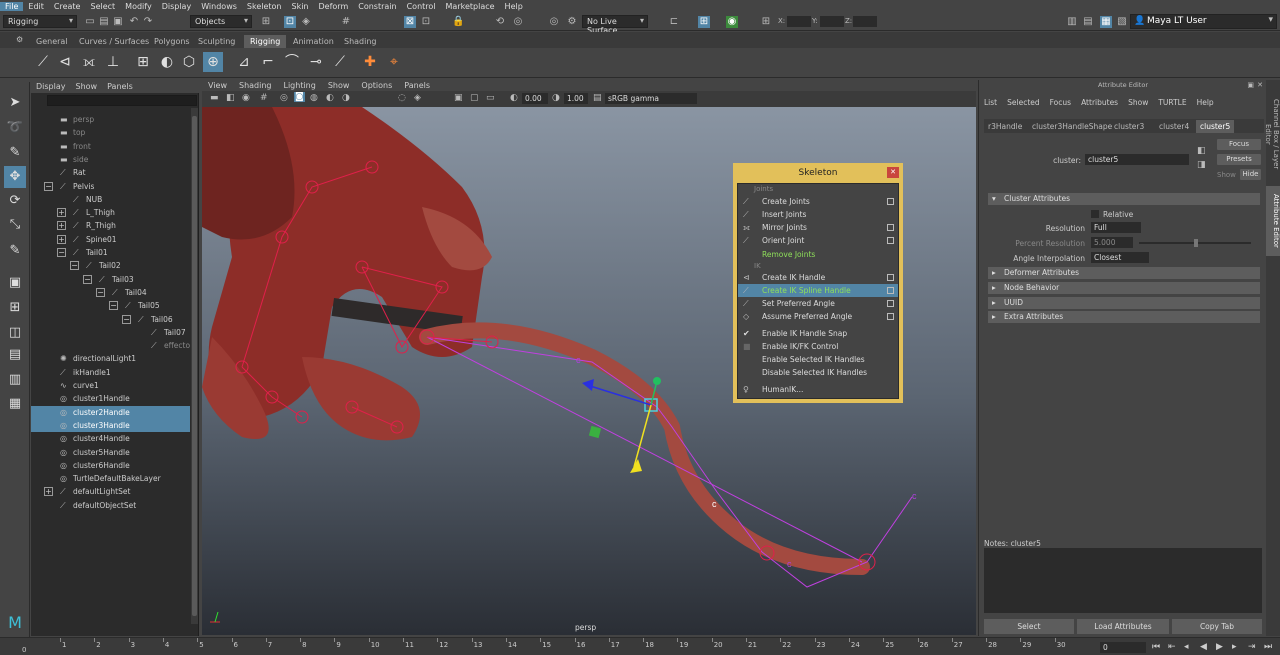 This screenshot has height=655, width=1280. I want to click on create-joints-tool-icon: ⟋, so click(43, 62).